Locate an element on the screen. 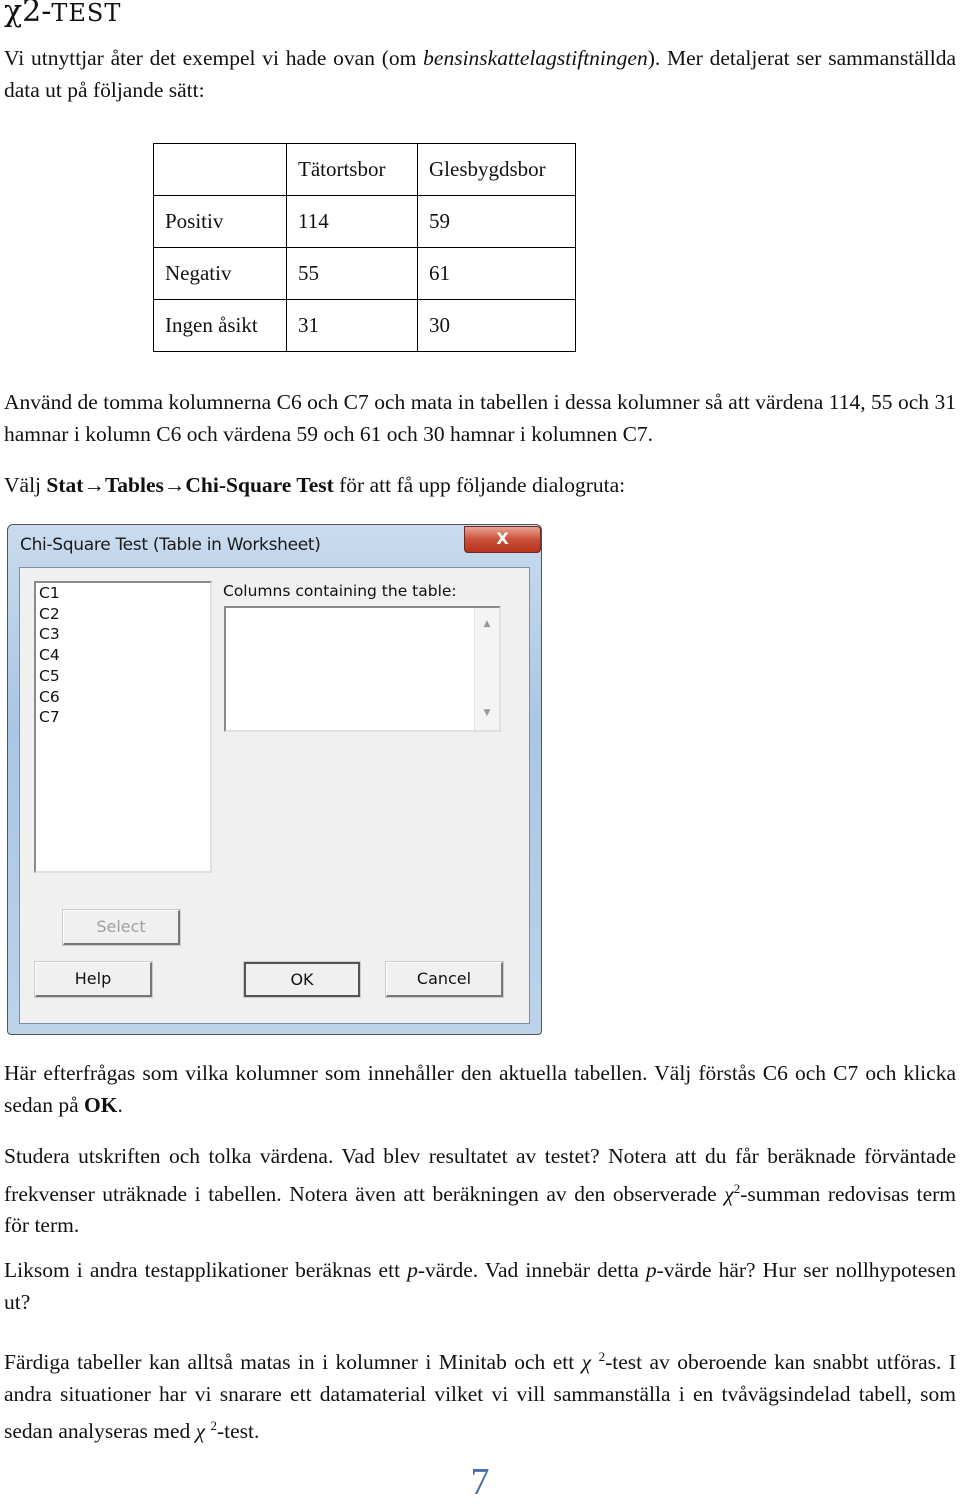  table-header-row: Tätortsbor Glesbygdsbor is located at coordinates (364, 169).